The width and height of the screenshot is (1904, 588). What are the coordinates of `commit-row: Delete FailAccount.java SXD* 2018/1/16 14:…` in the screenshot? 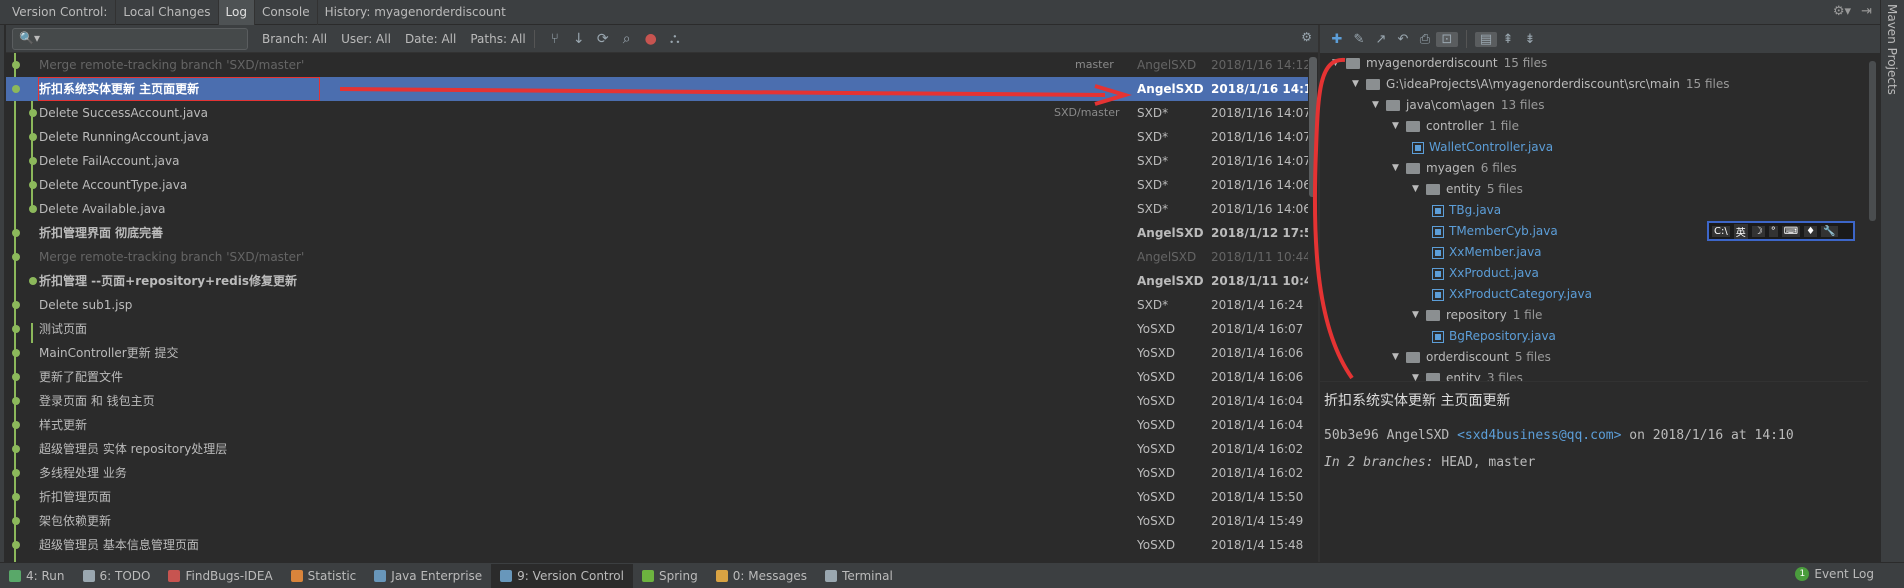 It's located at (657, 161).